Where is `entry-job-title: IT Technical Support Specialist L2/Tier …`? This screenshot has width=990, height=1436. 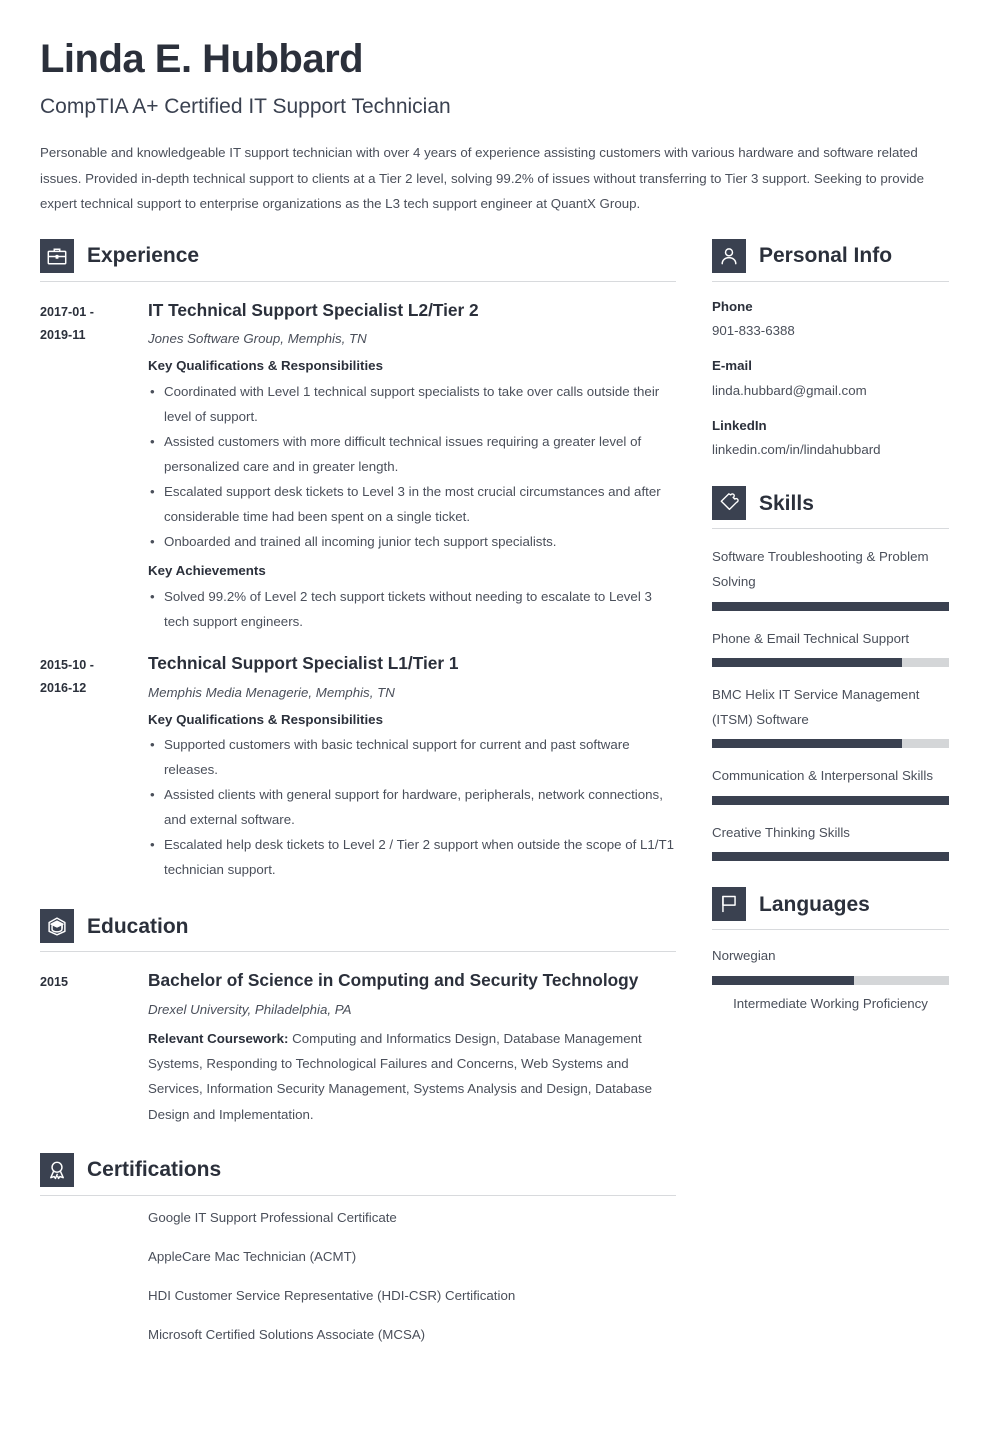 entry-job-title: IT Technical Support Specialist L2/Tier … is located at coordinates (313, 309).